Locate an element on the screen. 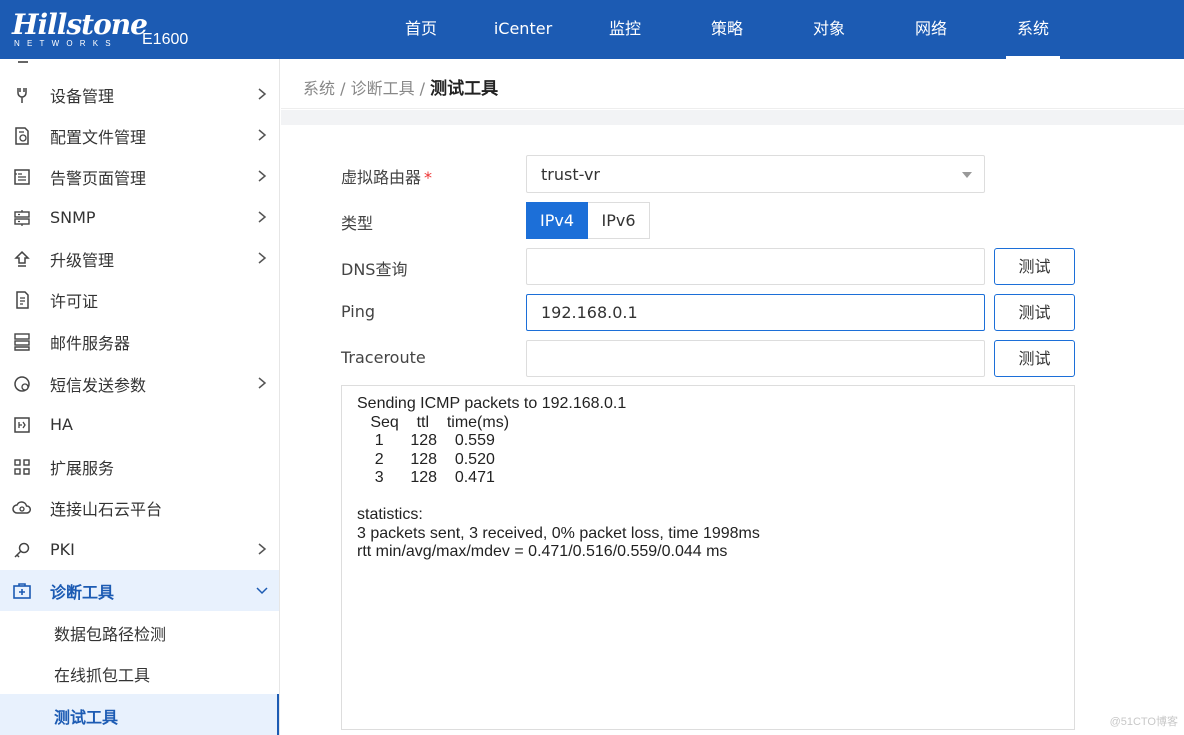 This screenshot has width=1184, height=735. output-line: 2 128 0.520 is located at coordinates (426, 459).